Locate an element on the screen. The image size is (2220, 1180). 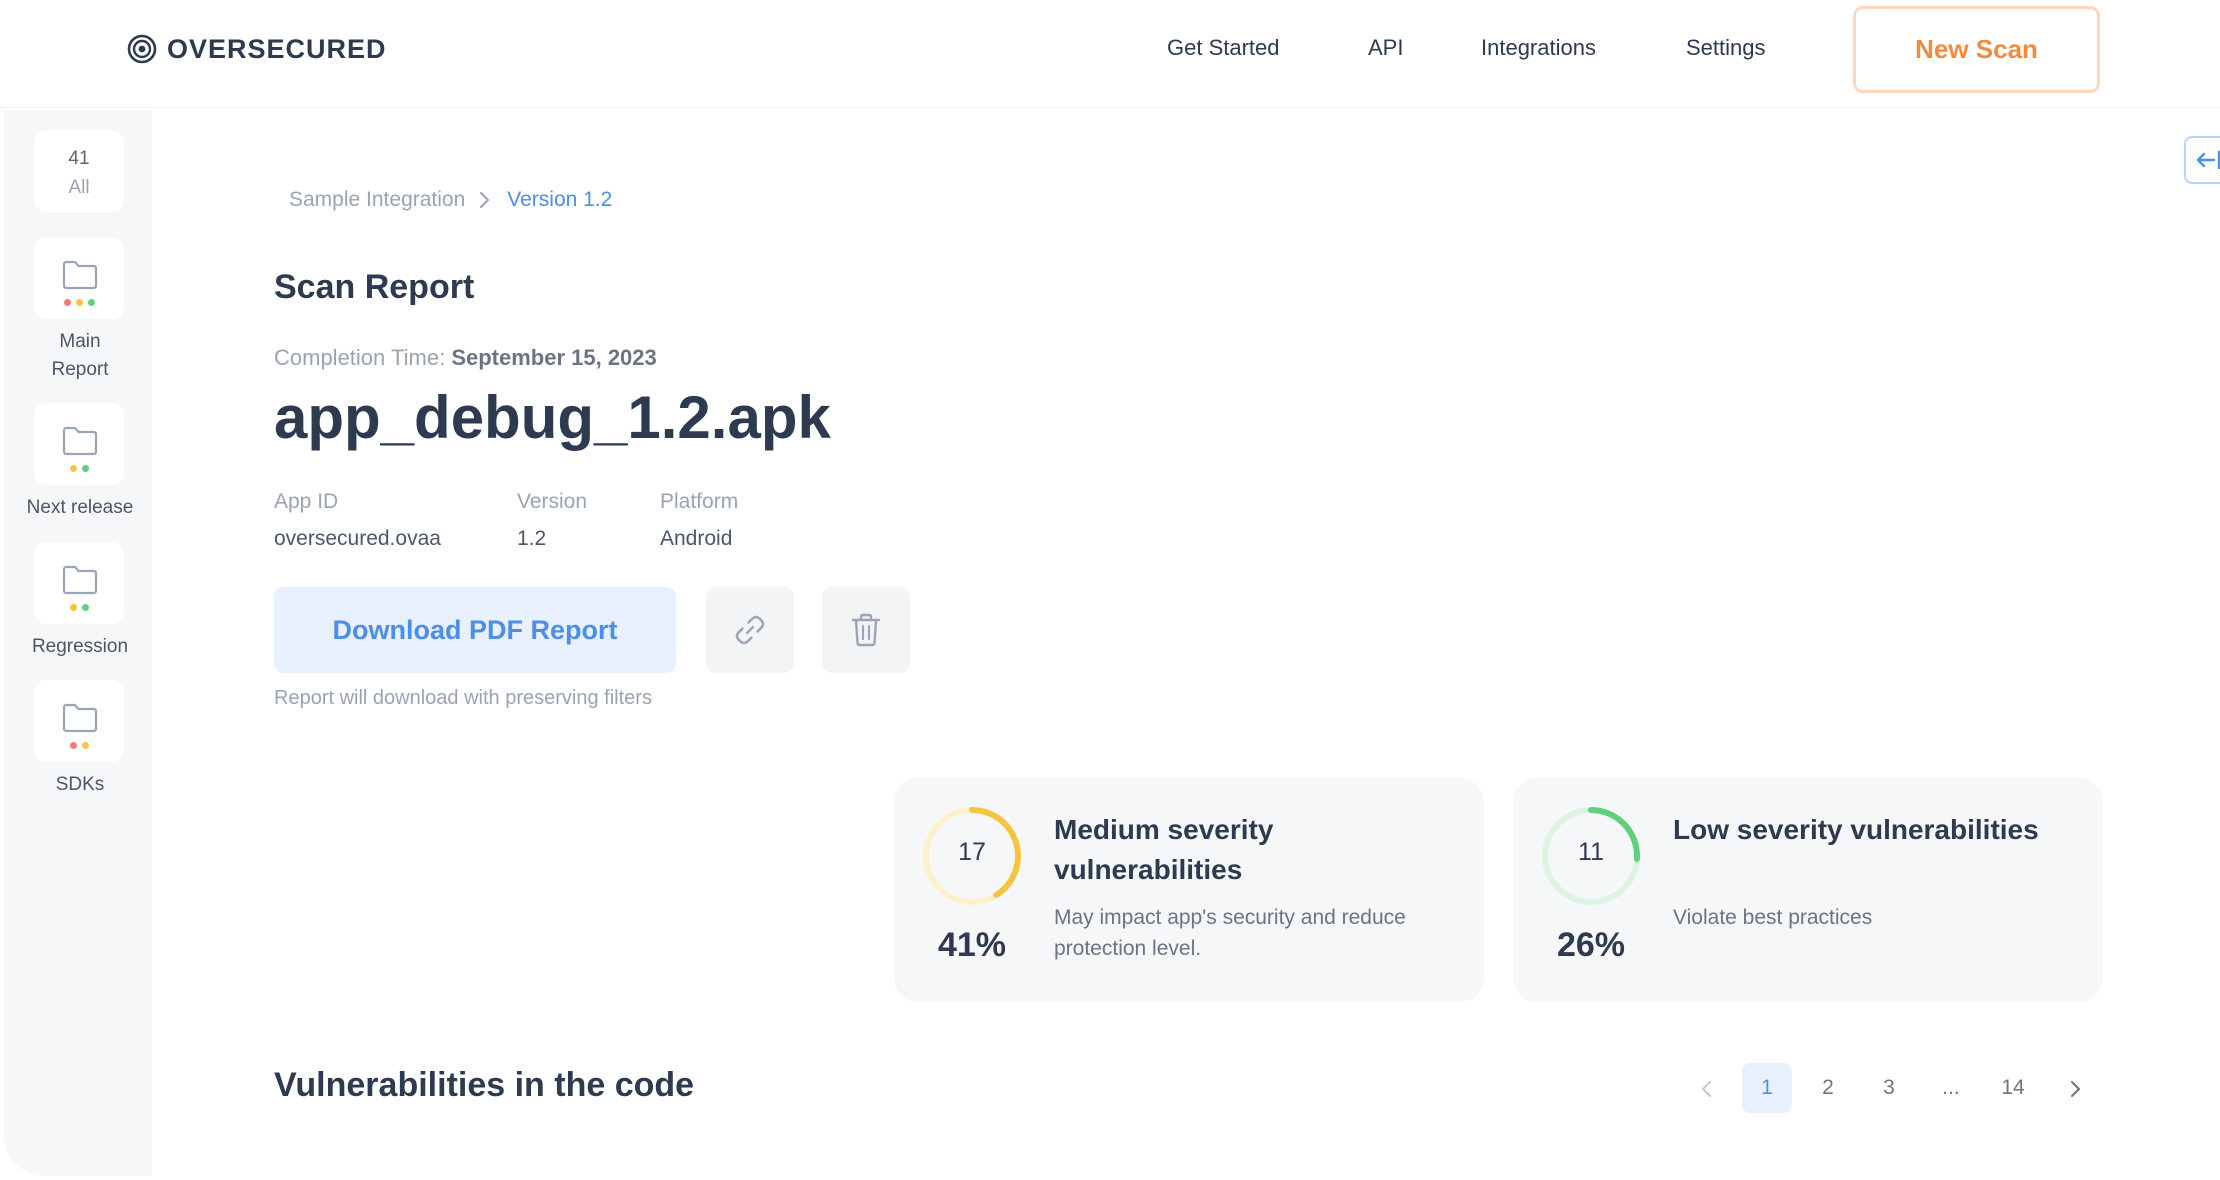
oversecured-logo-icon is located at coordinates (142, 49).